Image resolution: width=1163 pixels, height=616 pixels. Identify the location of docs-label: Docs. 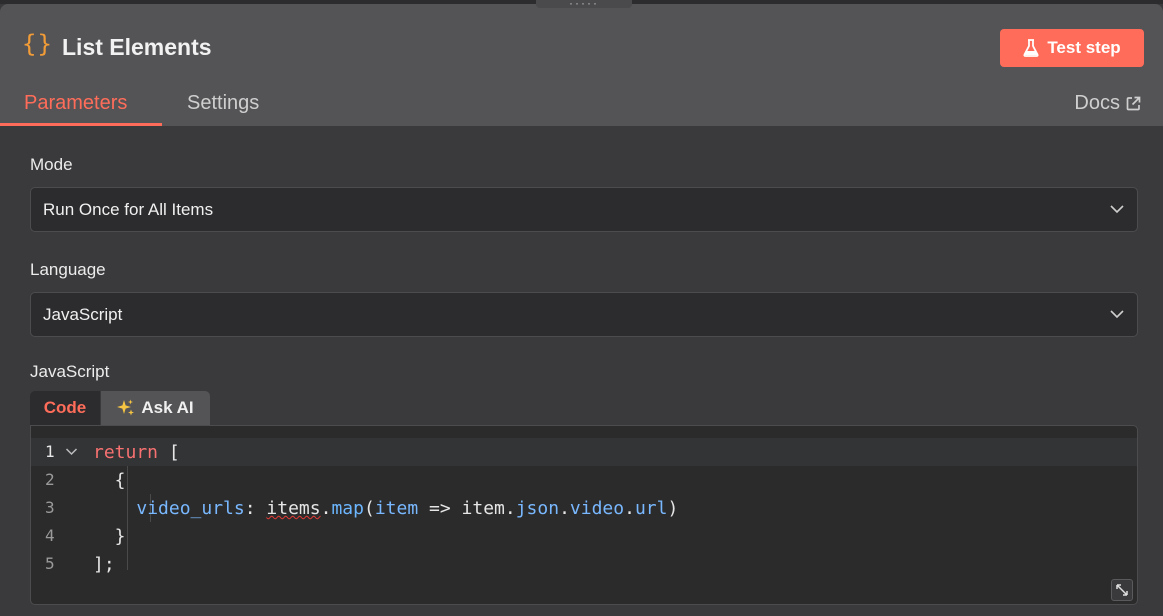
(1097, 103).